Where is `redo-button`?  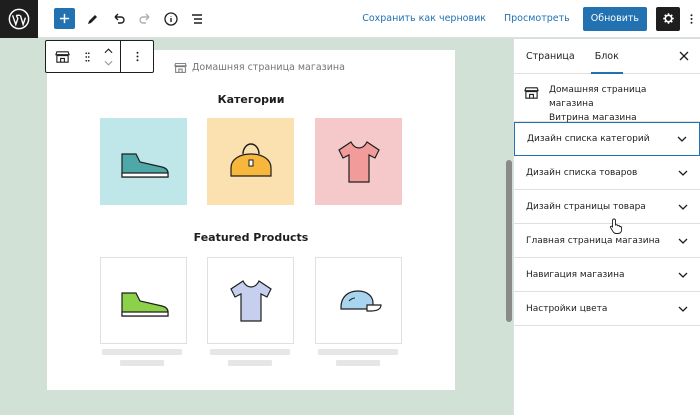 redo-button is located at coordinates (145, 19).